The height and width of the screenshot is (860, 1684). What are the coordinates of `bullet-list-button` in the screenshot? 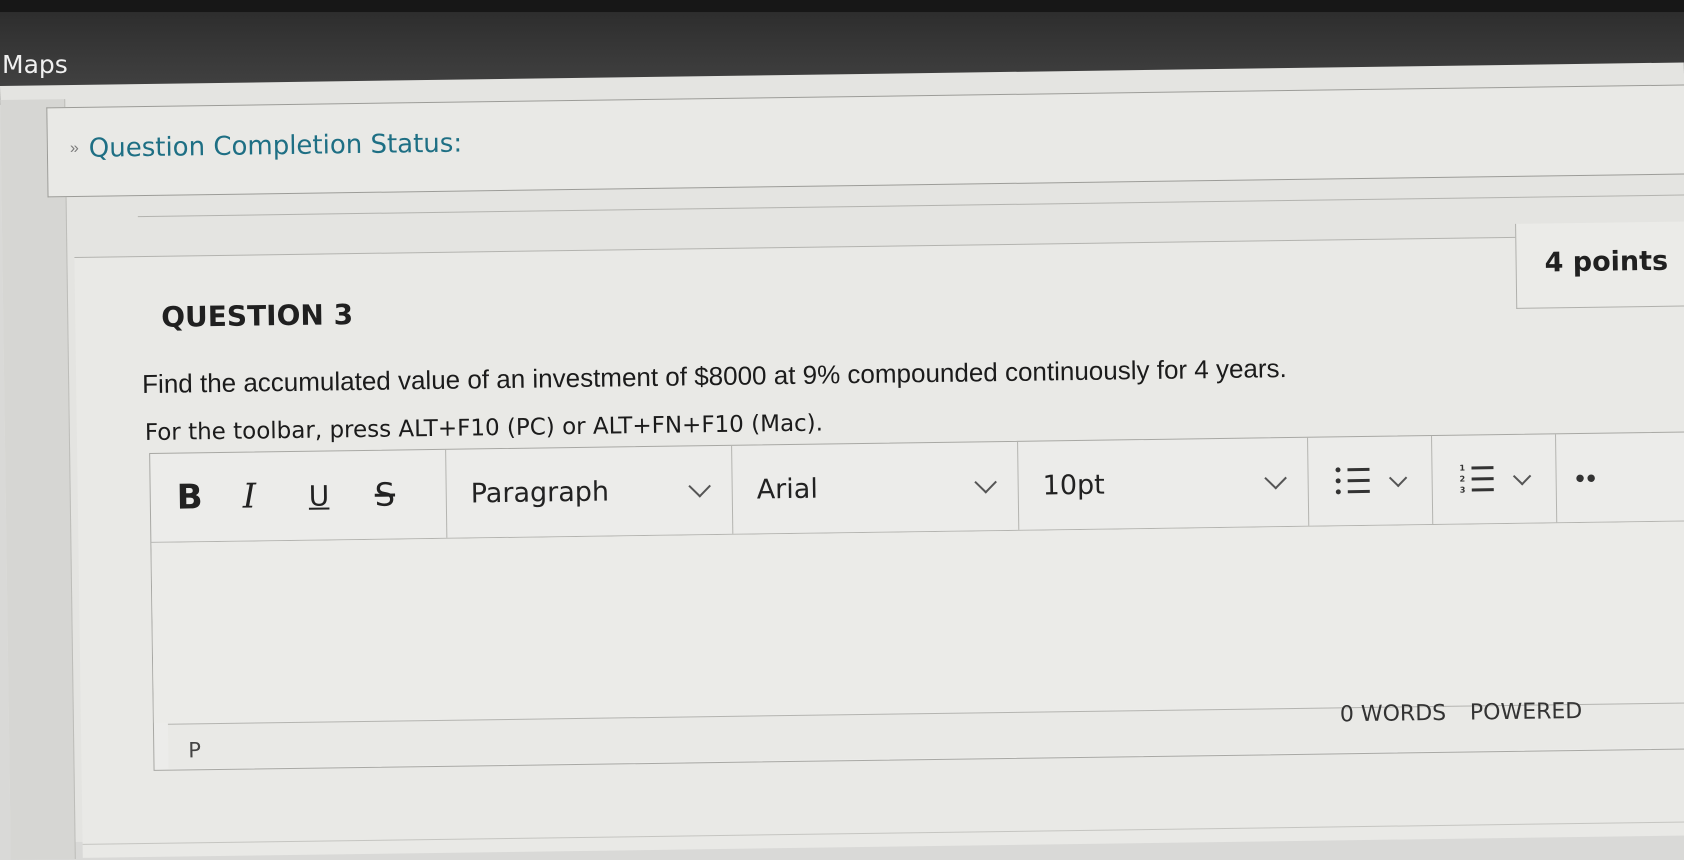 It's located at (1371, 481).